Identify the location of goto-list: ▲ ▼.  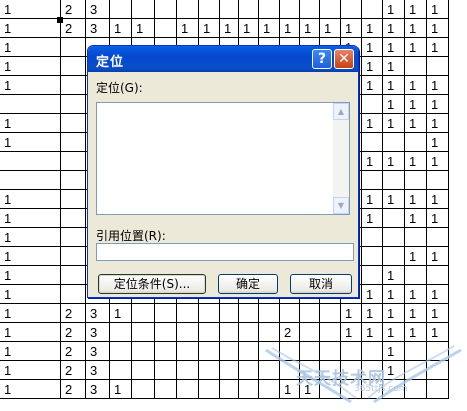
(223, 158).